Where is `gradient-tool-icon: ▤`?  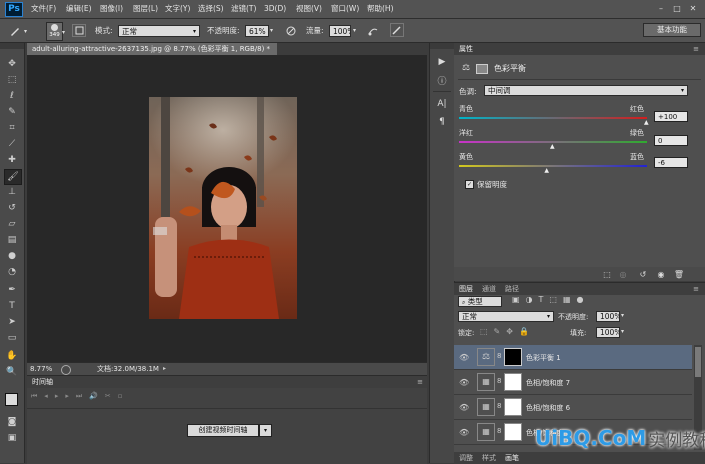 gradient-tool-icon: ▤ is located at coordinates (12, 240).